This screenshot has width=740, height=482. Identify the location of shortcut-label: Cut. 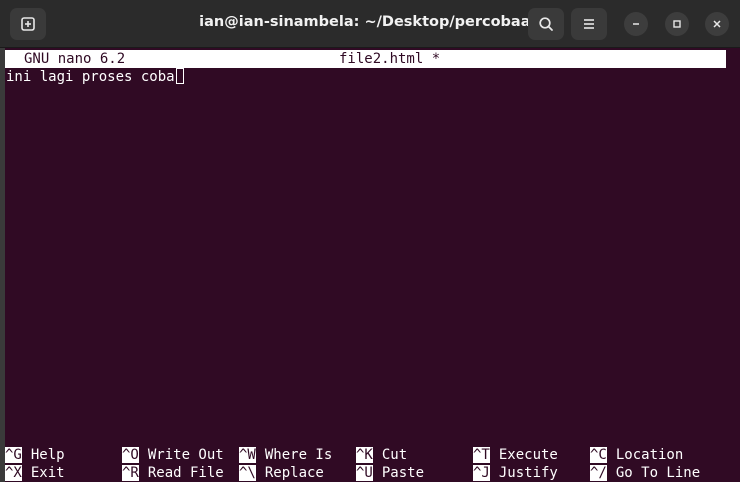
(394, 455).